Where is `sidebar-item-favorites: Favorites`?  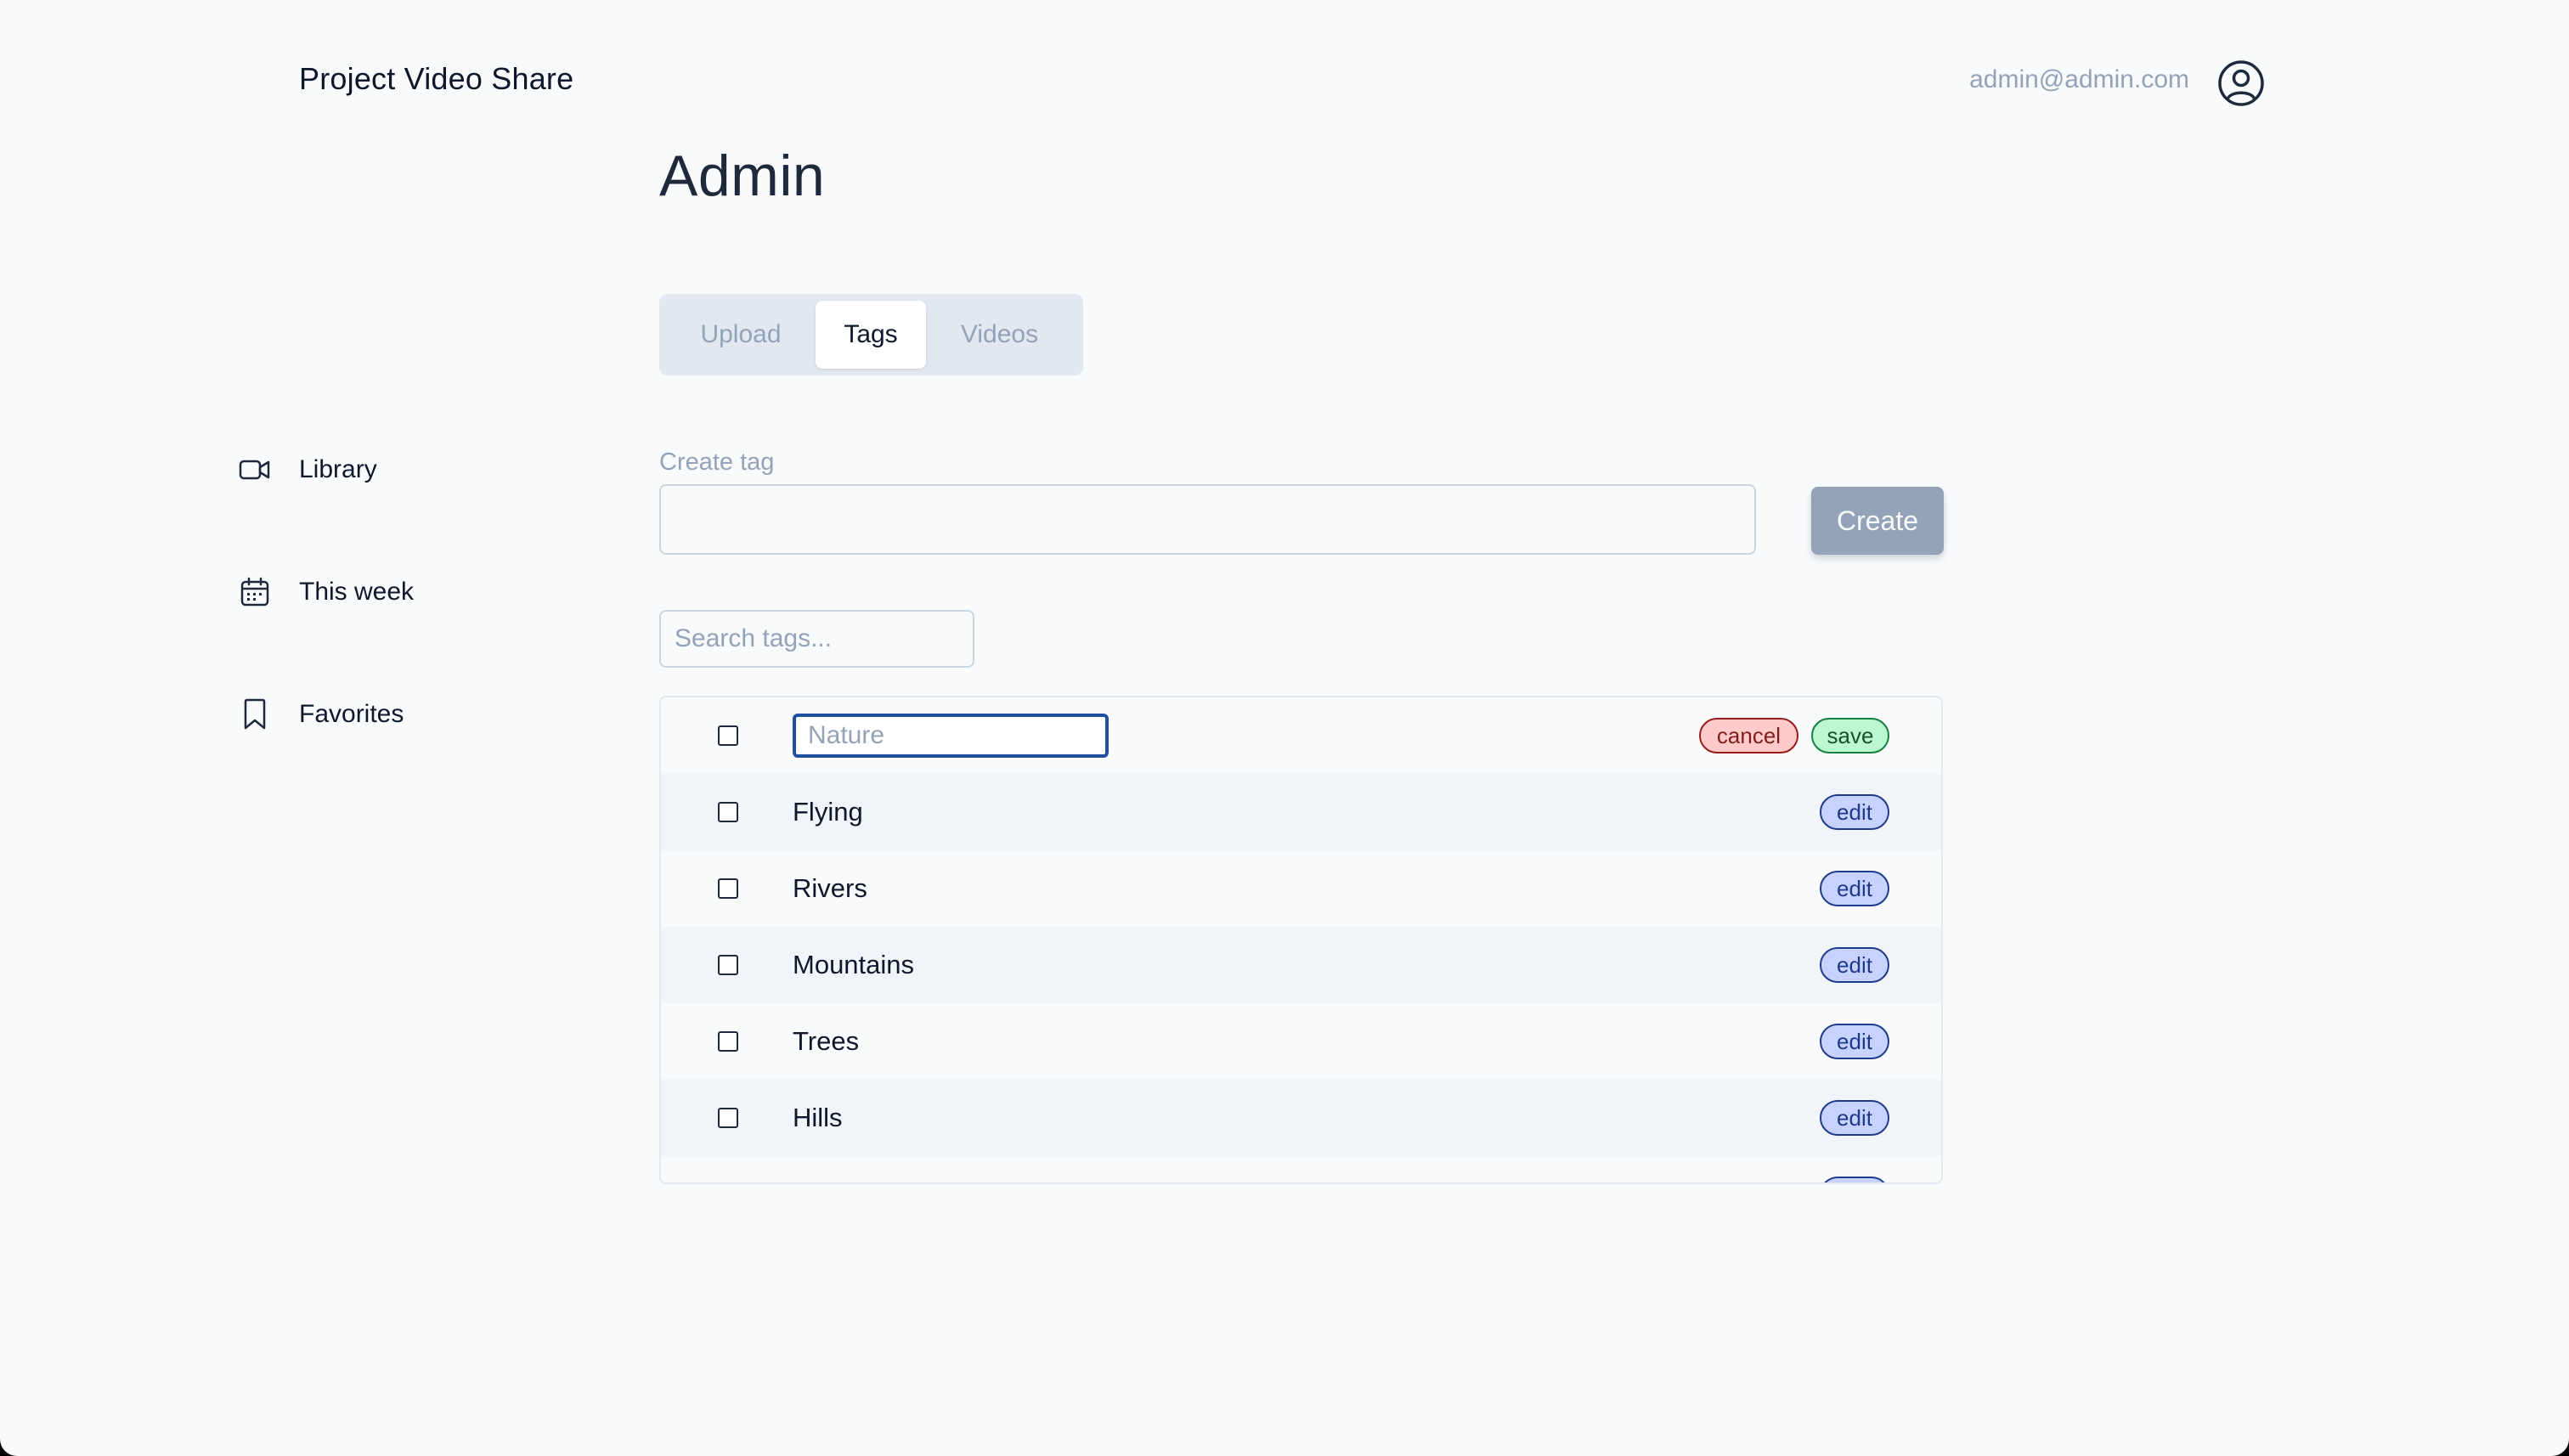 sidebar-item-favorites: Favorites is located at coordinates (321, 715).